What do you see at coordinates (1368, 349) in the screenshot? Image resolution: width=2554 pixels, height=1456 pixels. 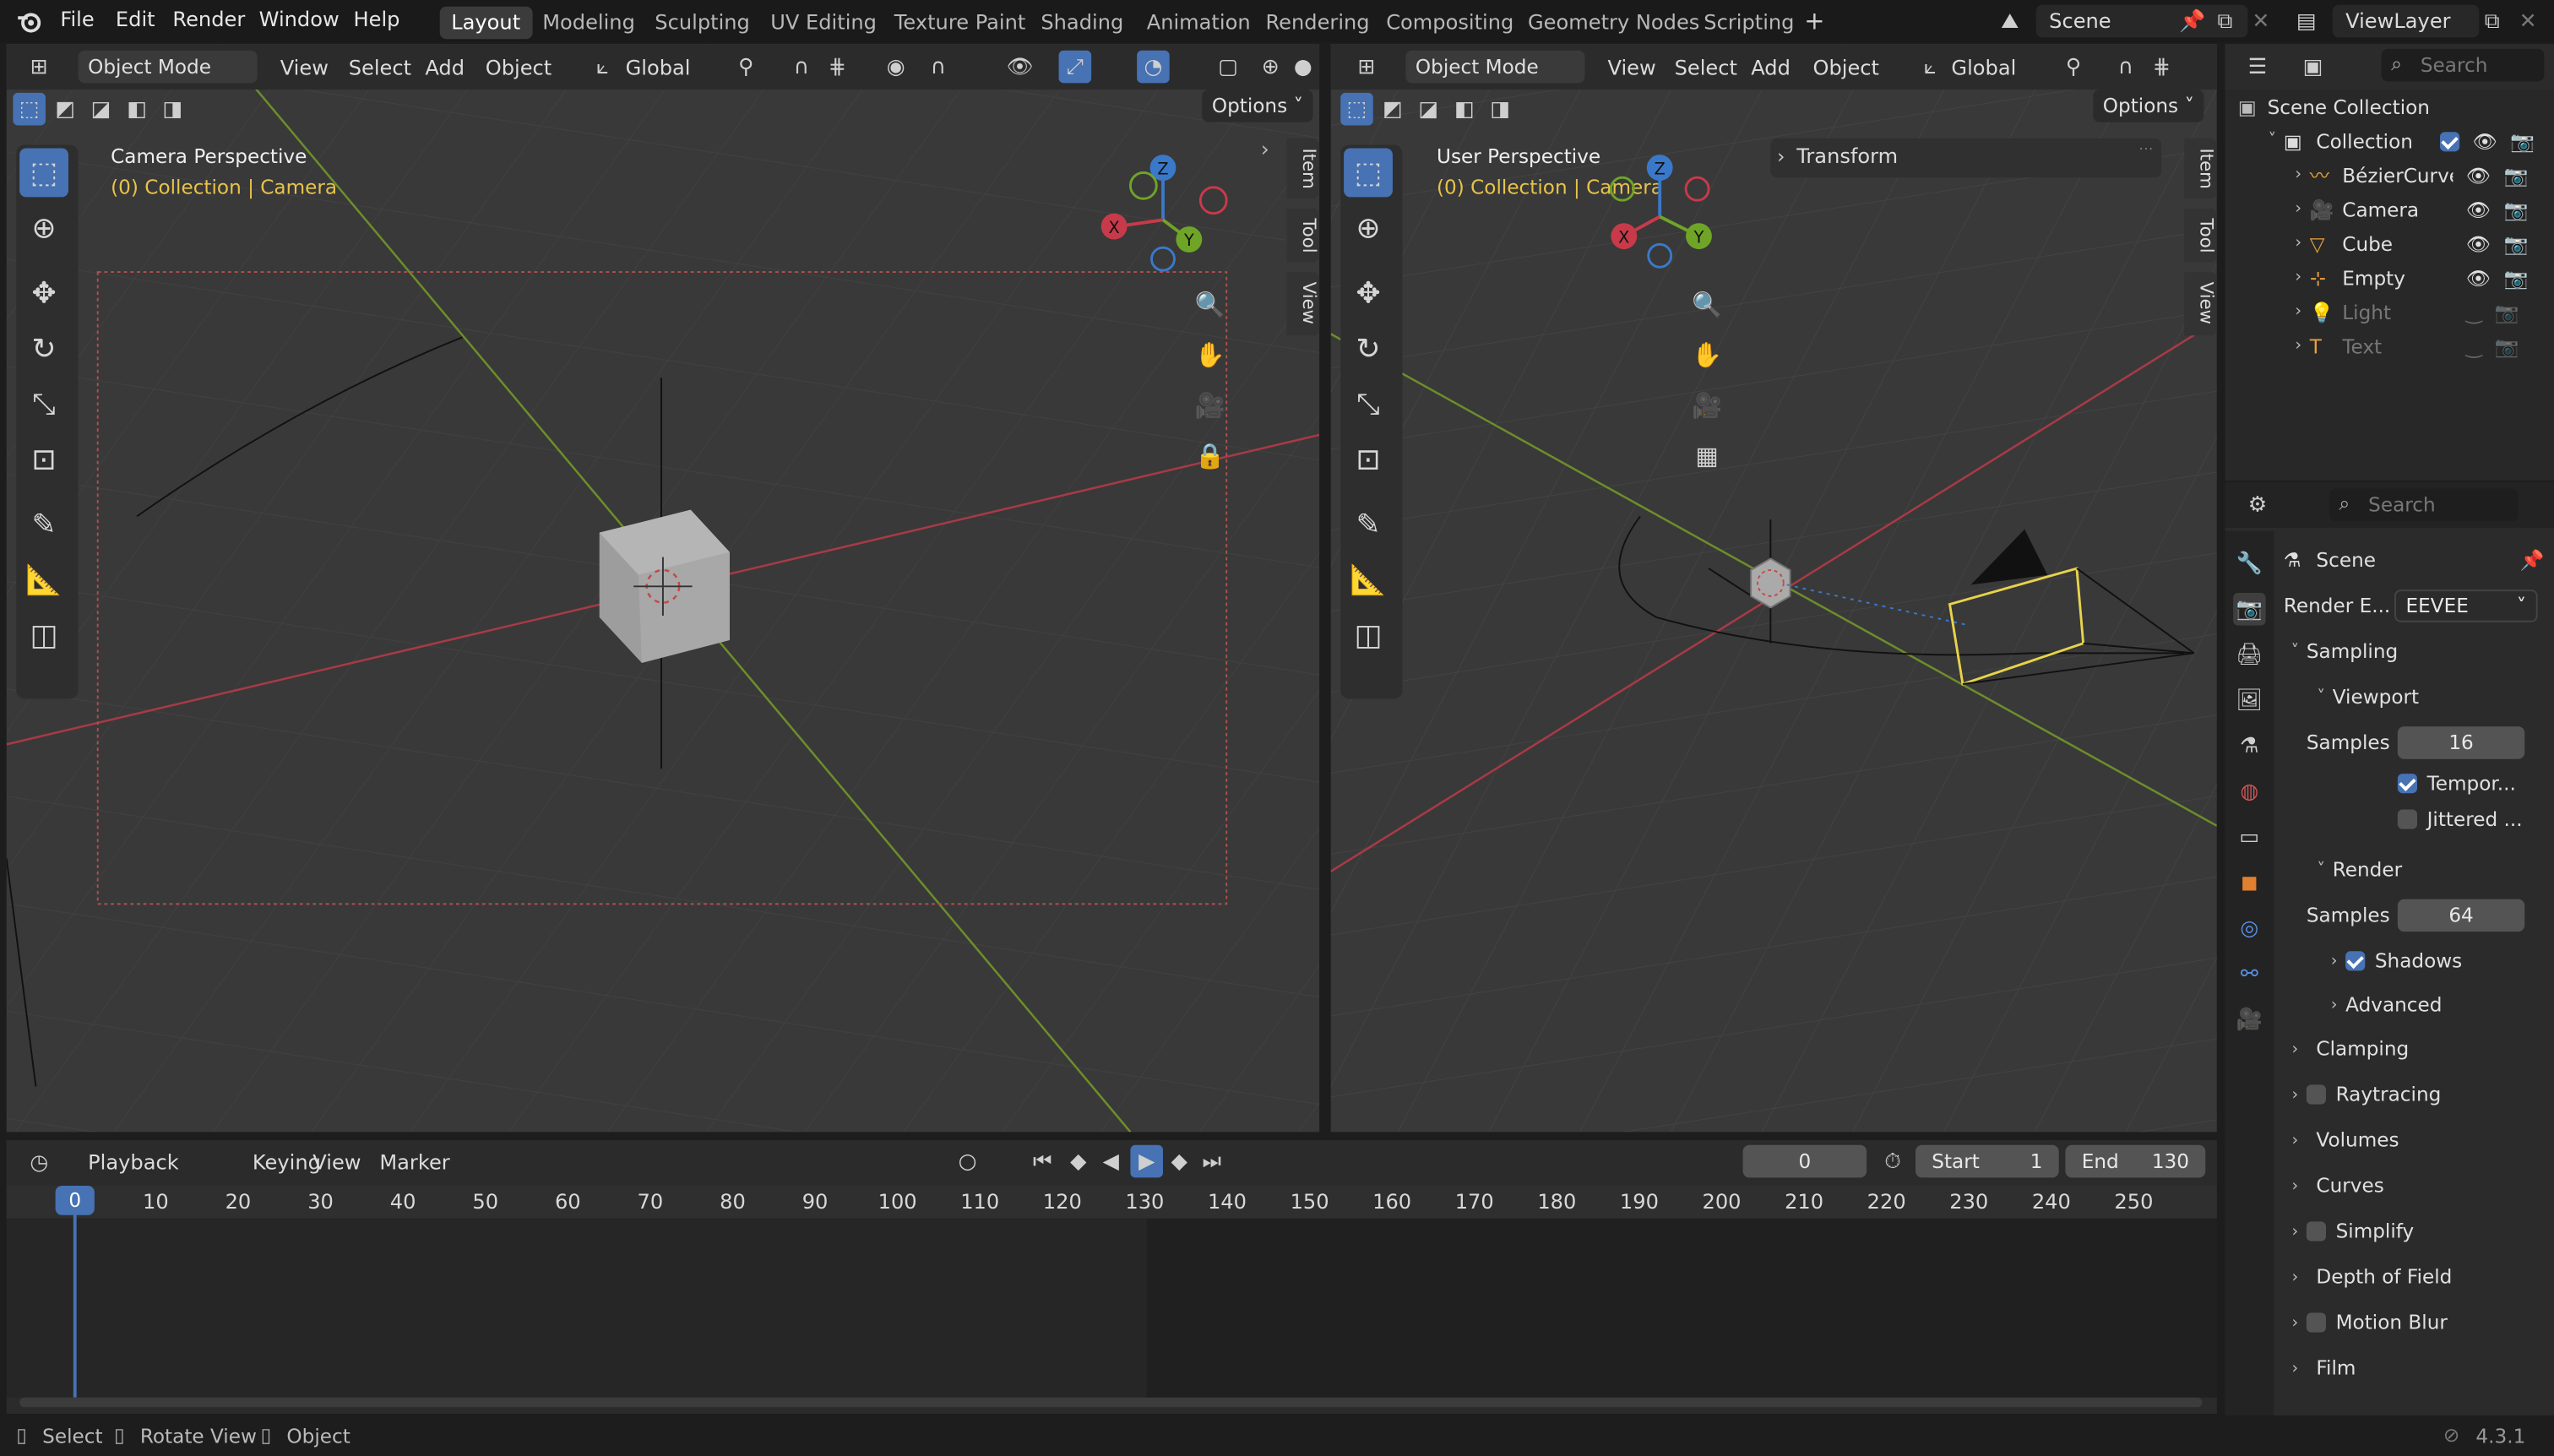 I see `rotate-tool-icon: ↻` at bounding box center [1368, 349].